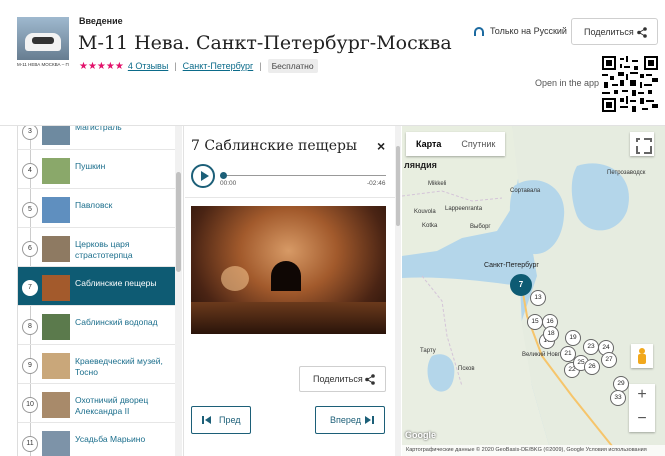 Image resolution: width=665 pixels, height=456 pixels. Describe the element at coordinates (591, 347) in the screenshot. I see `map-pin-23: 23` at that location.